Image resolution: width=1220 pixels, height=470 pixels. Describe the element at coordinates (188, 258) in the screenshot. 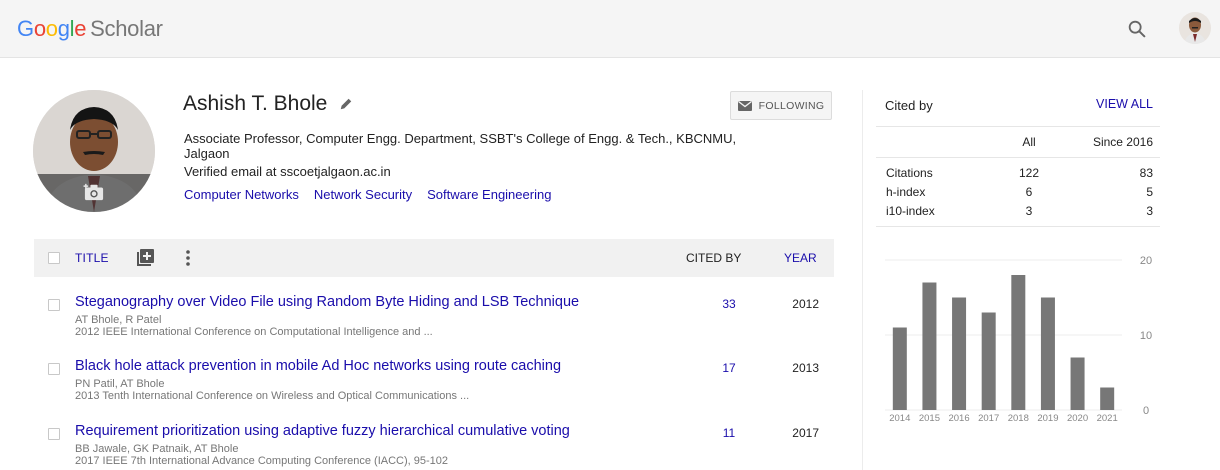

I see `more-options-icon` at that location.